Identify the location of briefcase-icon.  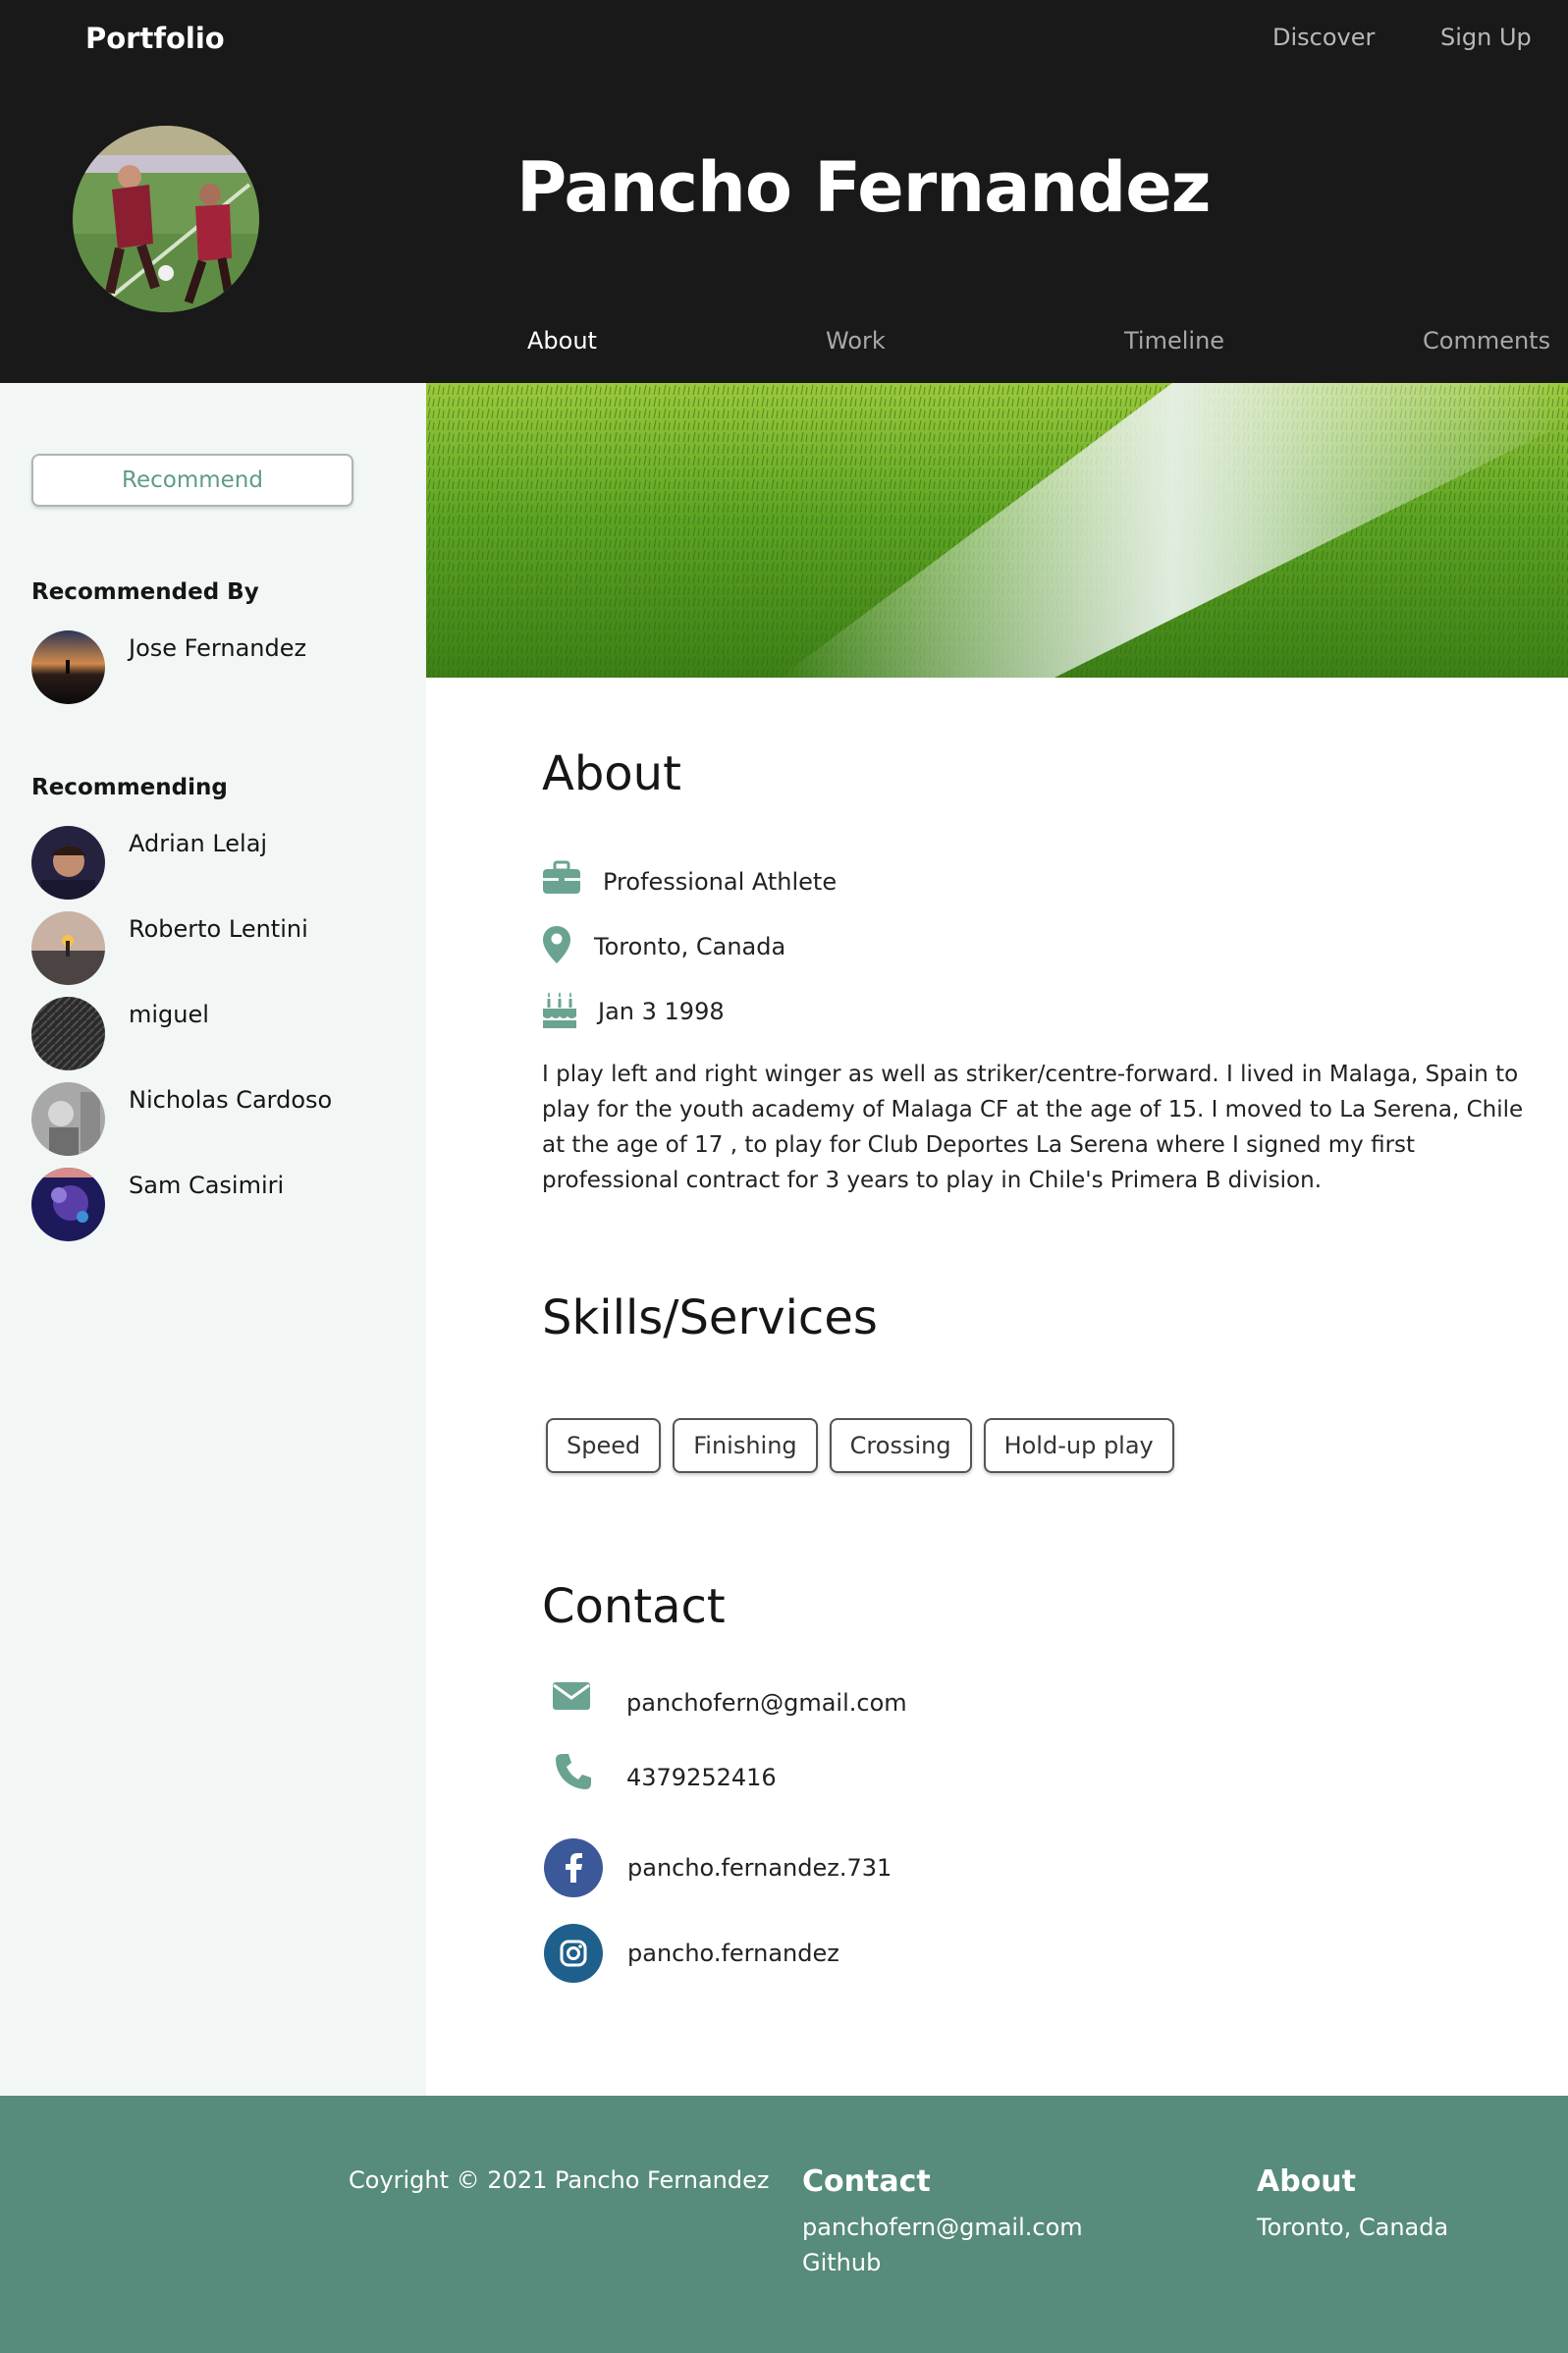
(561, 880).